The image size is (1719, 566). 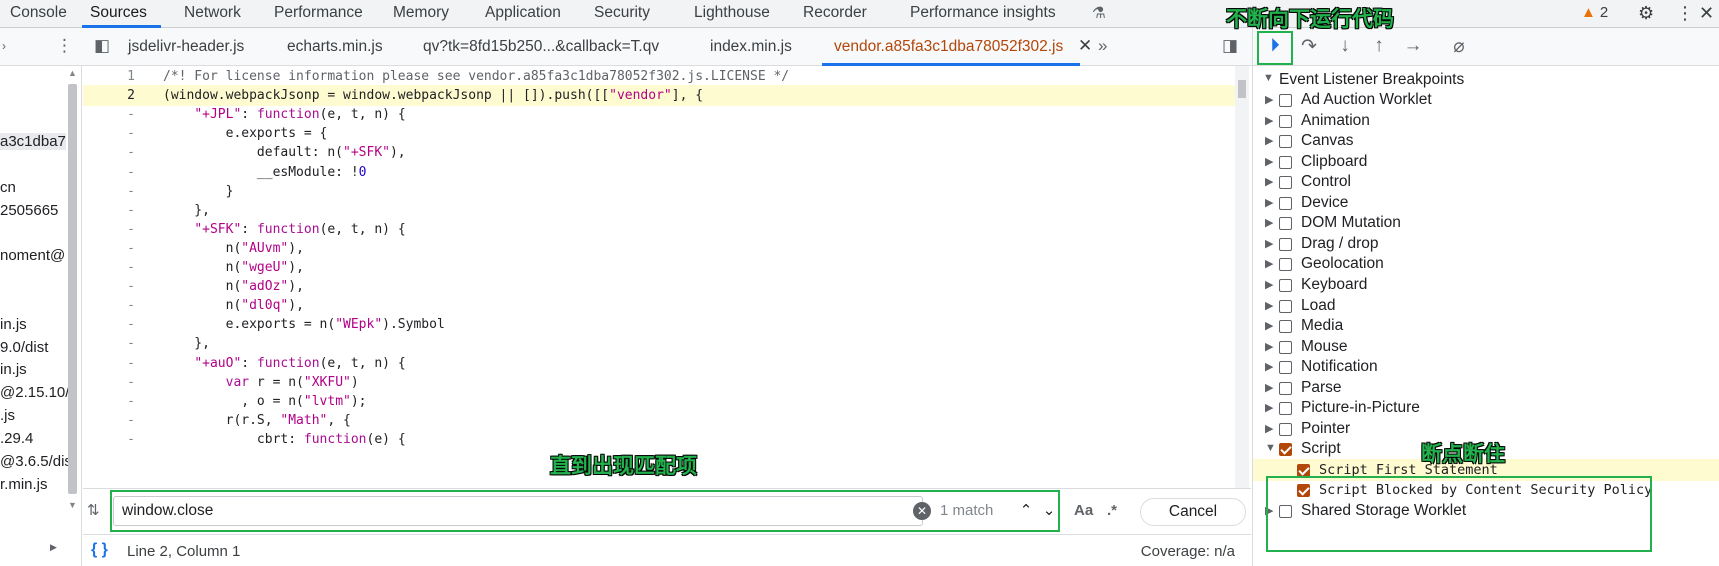 I want to click on code-line: - , o = n("lvtm");, so click(x=659, y=401).